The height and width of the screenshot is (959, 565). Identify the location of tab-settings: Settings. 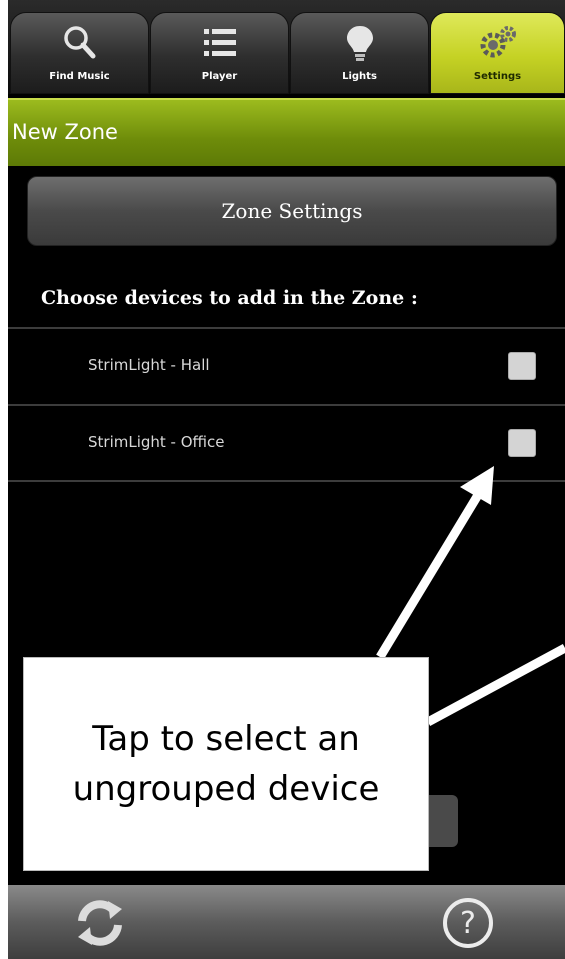
(497, 53).